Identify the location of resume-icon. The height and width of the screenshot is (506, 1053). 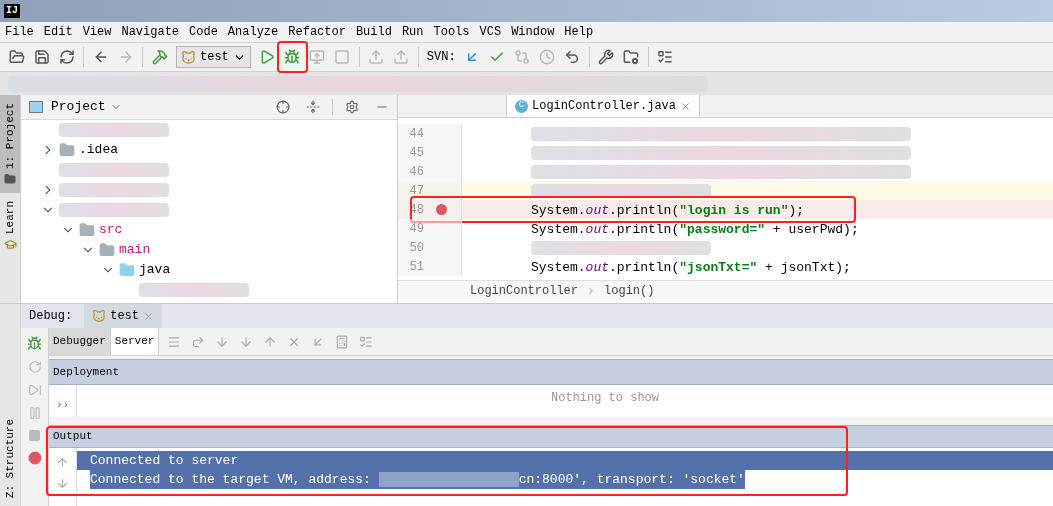
(34, 390).